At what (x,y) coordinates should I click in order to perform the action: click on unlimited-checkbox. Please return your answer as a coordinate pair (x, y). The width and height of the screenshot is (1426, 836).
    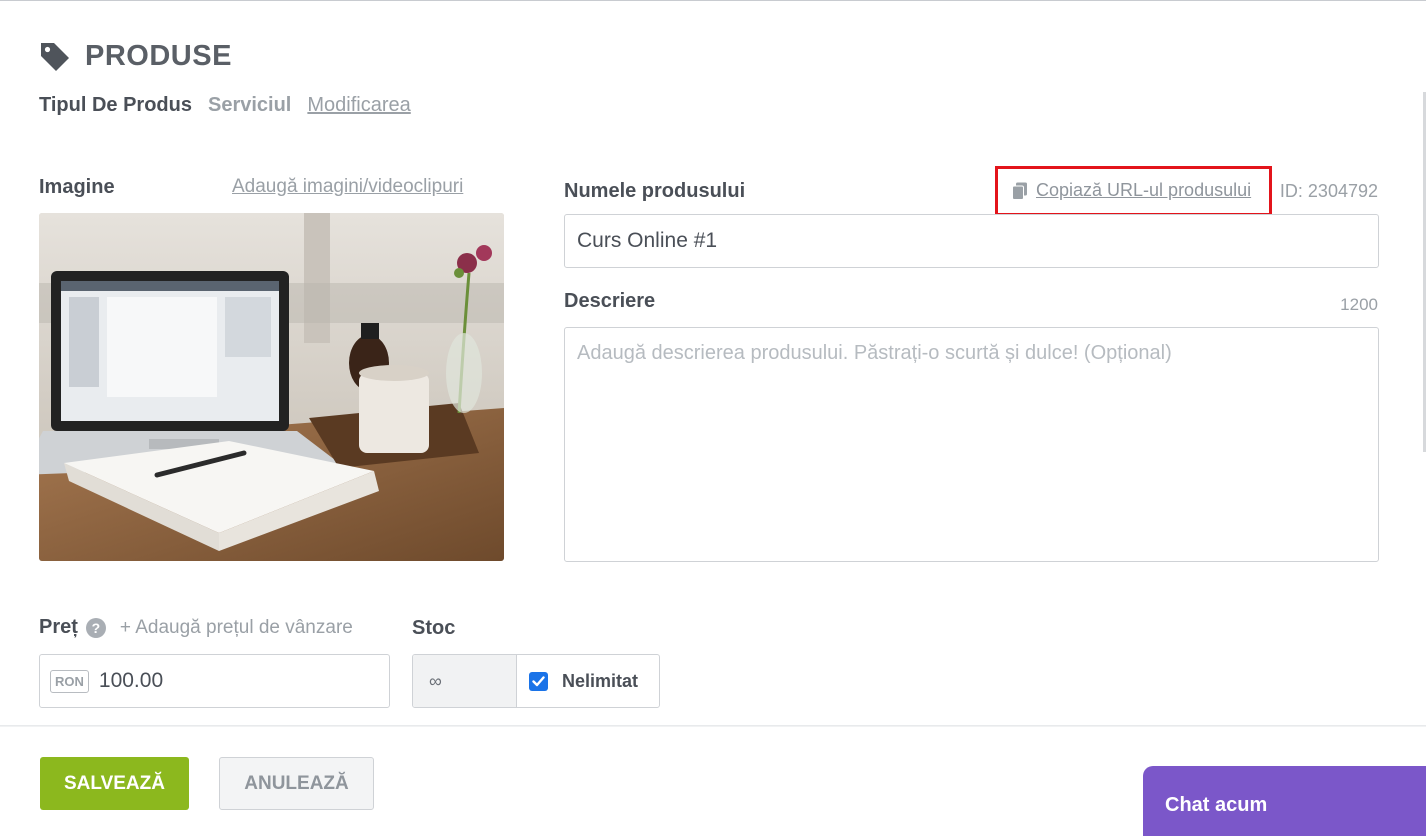
    Looking at the image, I should click on (538, 681).